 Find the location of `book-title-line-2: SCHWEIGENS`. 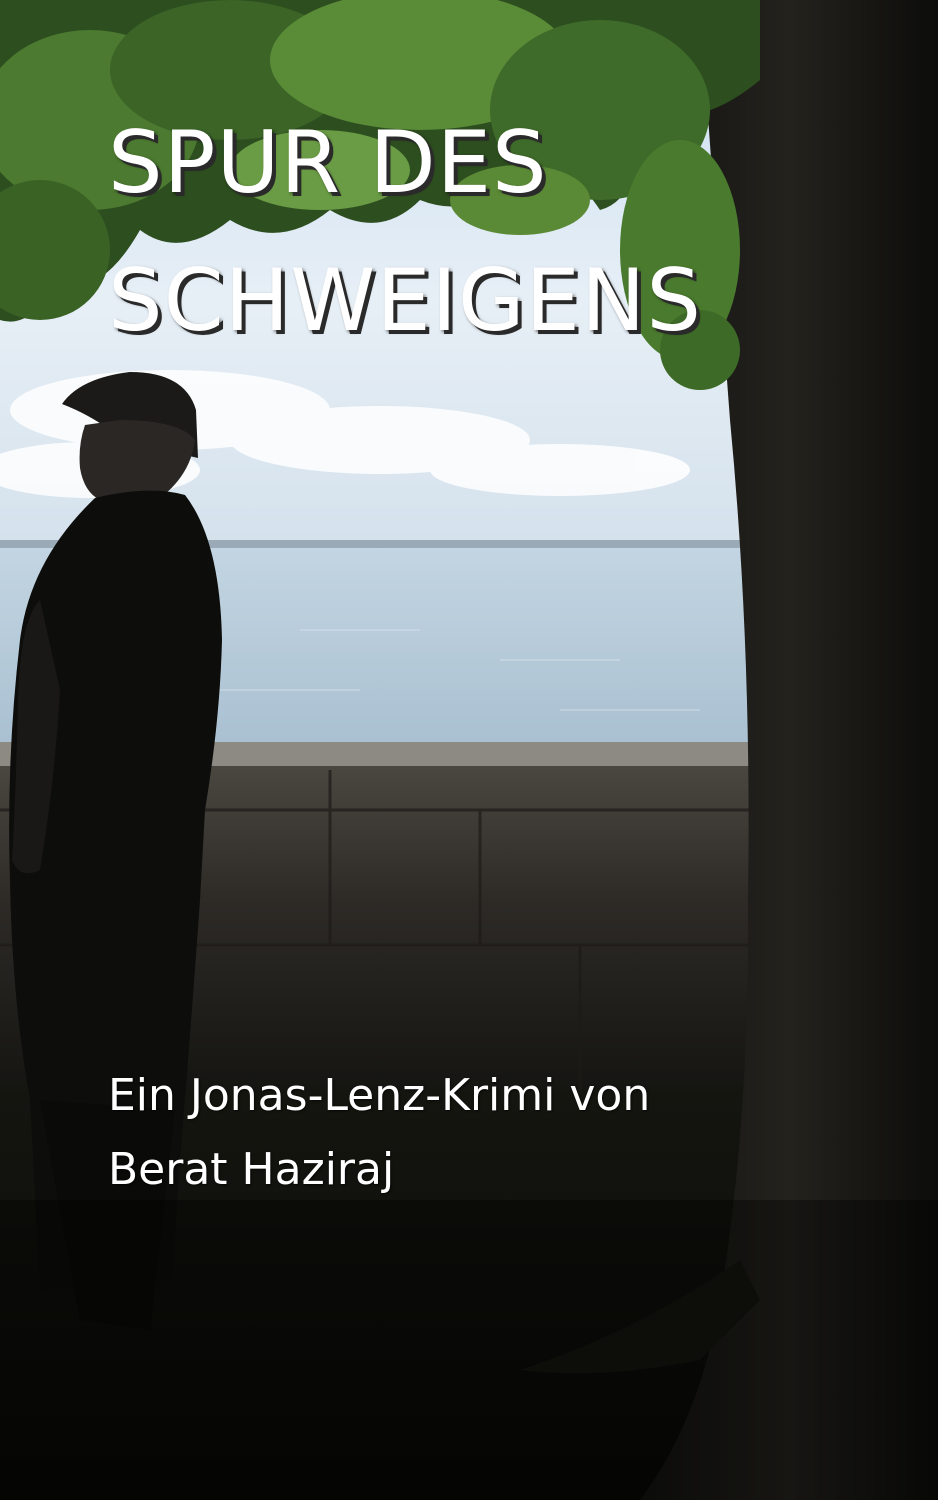

book-title-line-2: SCHWEIGENS is located at coordinates (405, 301).